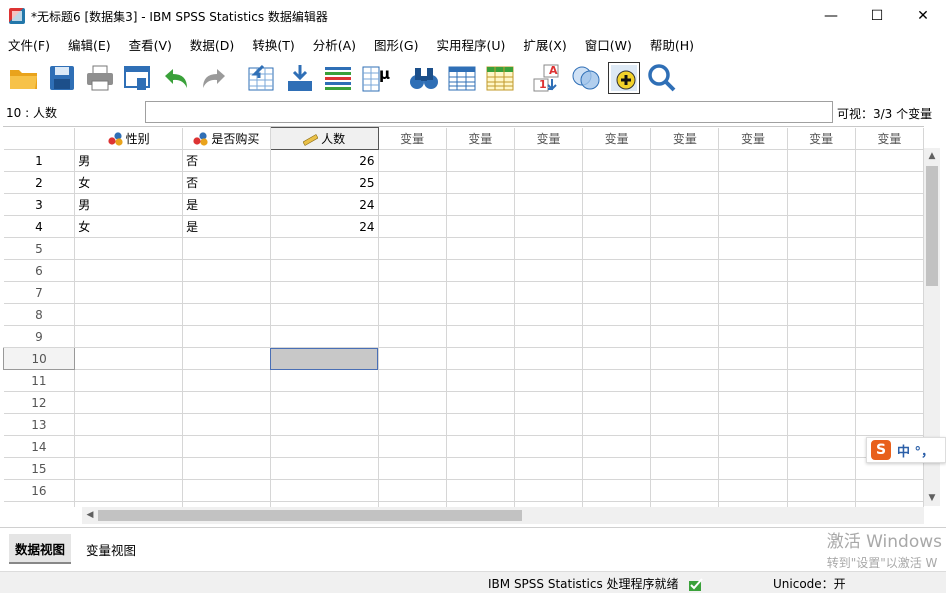 This screenshot has height=593, width=946. What do you see at coordinates (39, 424) in the screenshot?
I see `row-number: 13` at bounding box center [39, 424].